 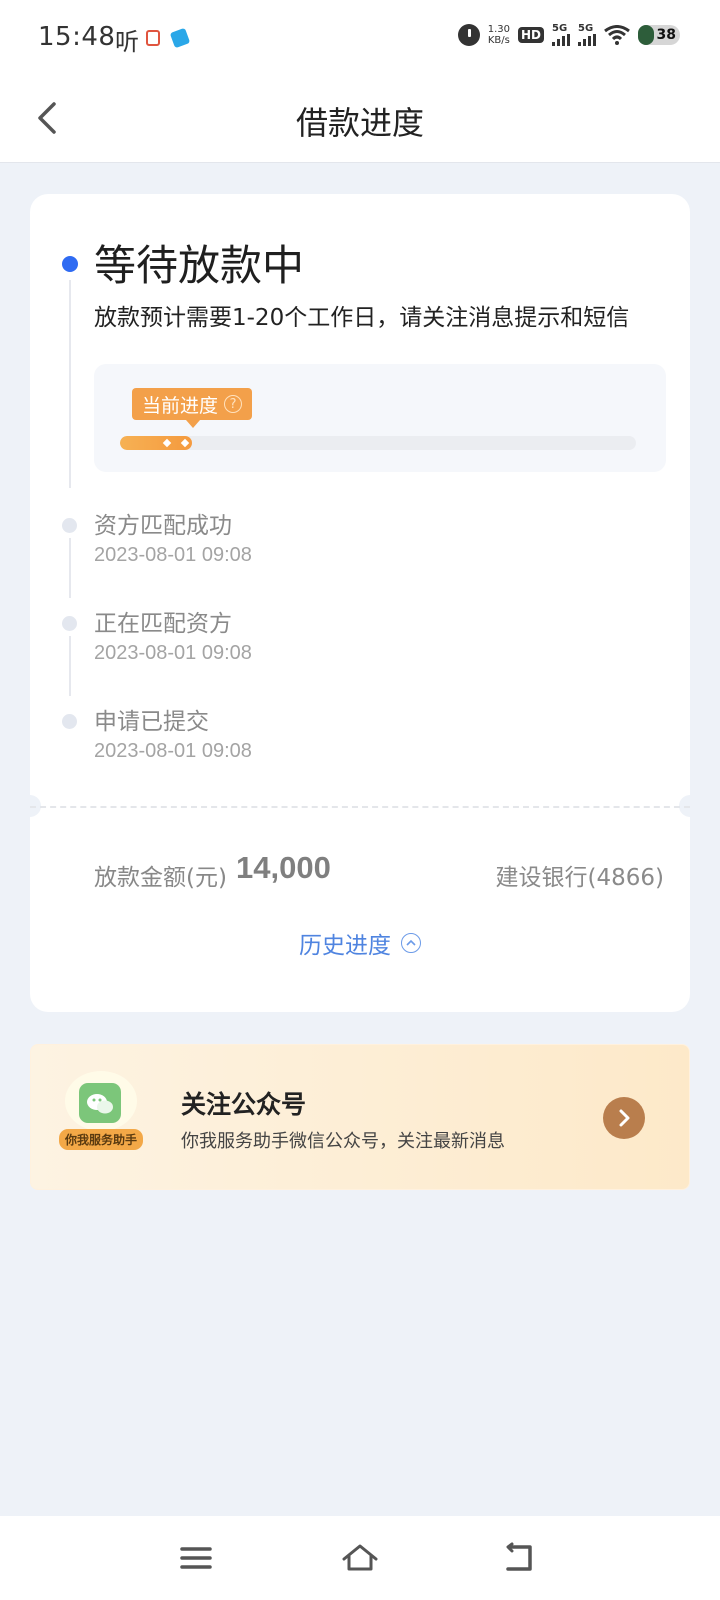 I want to click on ting-app-icon: 听, so click(x=127, y=42).